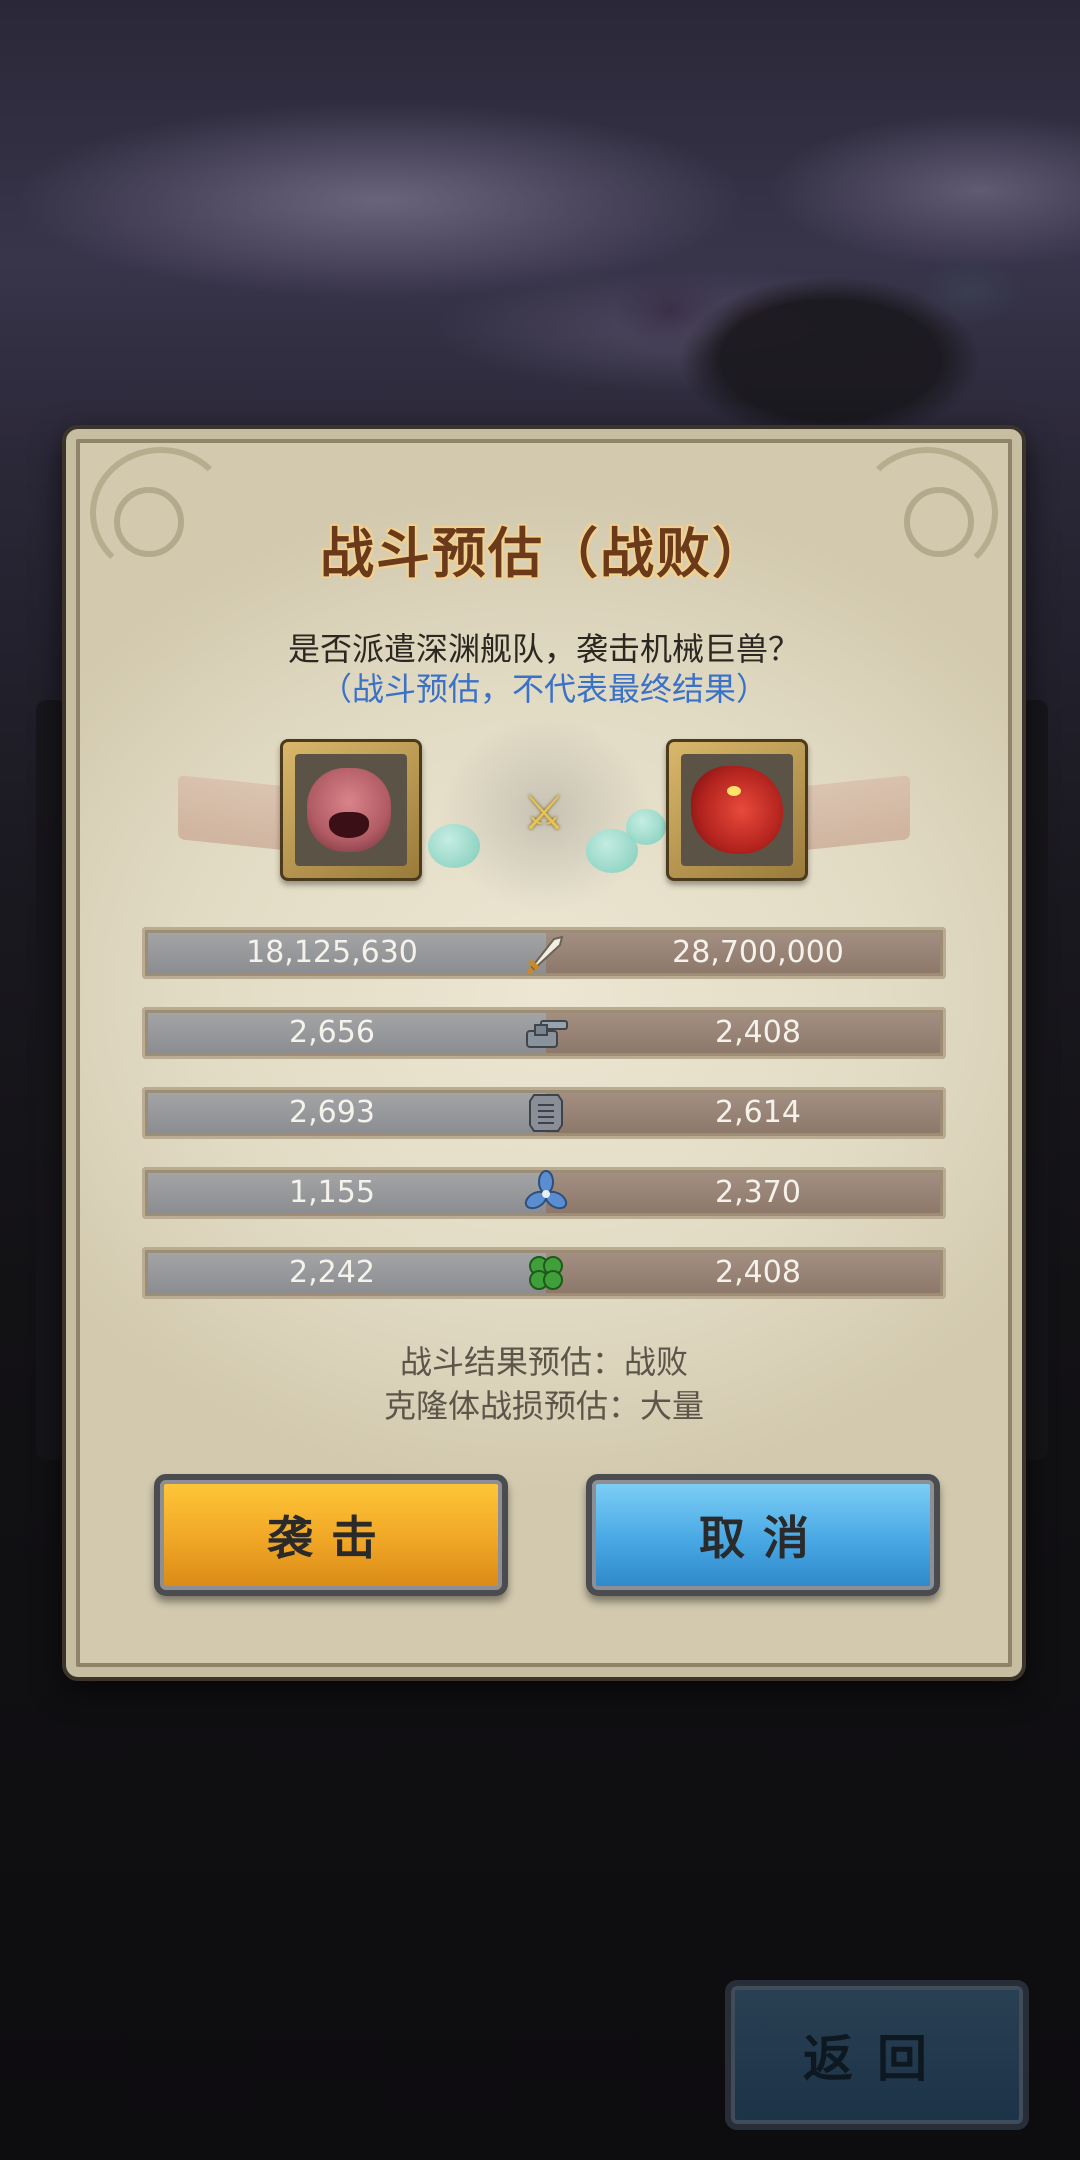 Image resolution: width=1080 pixels, height=2160 pixels. I want to click on mech-beast-silhouette, so click(820, 345).